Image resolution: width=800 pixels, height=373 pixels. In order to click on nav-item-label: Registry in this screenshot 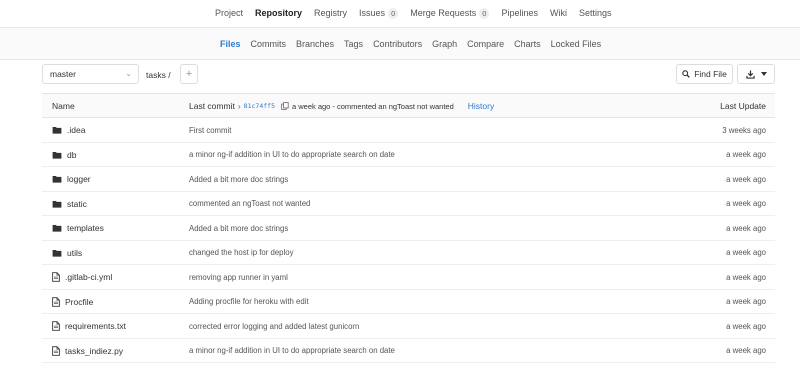, I will do `click(331, 13)`.